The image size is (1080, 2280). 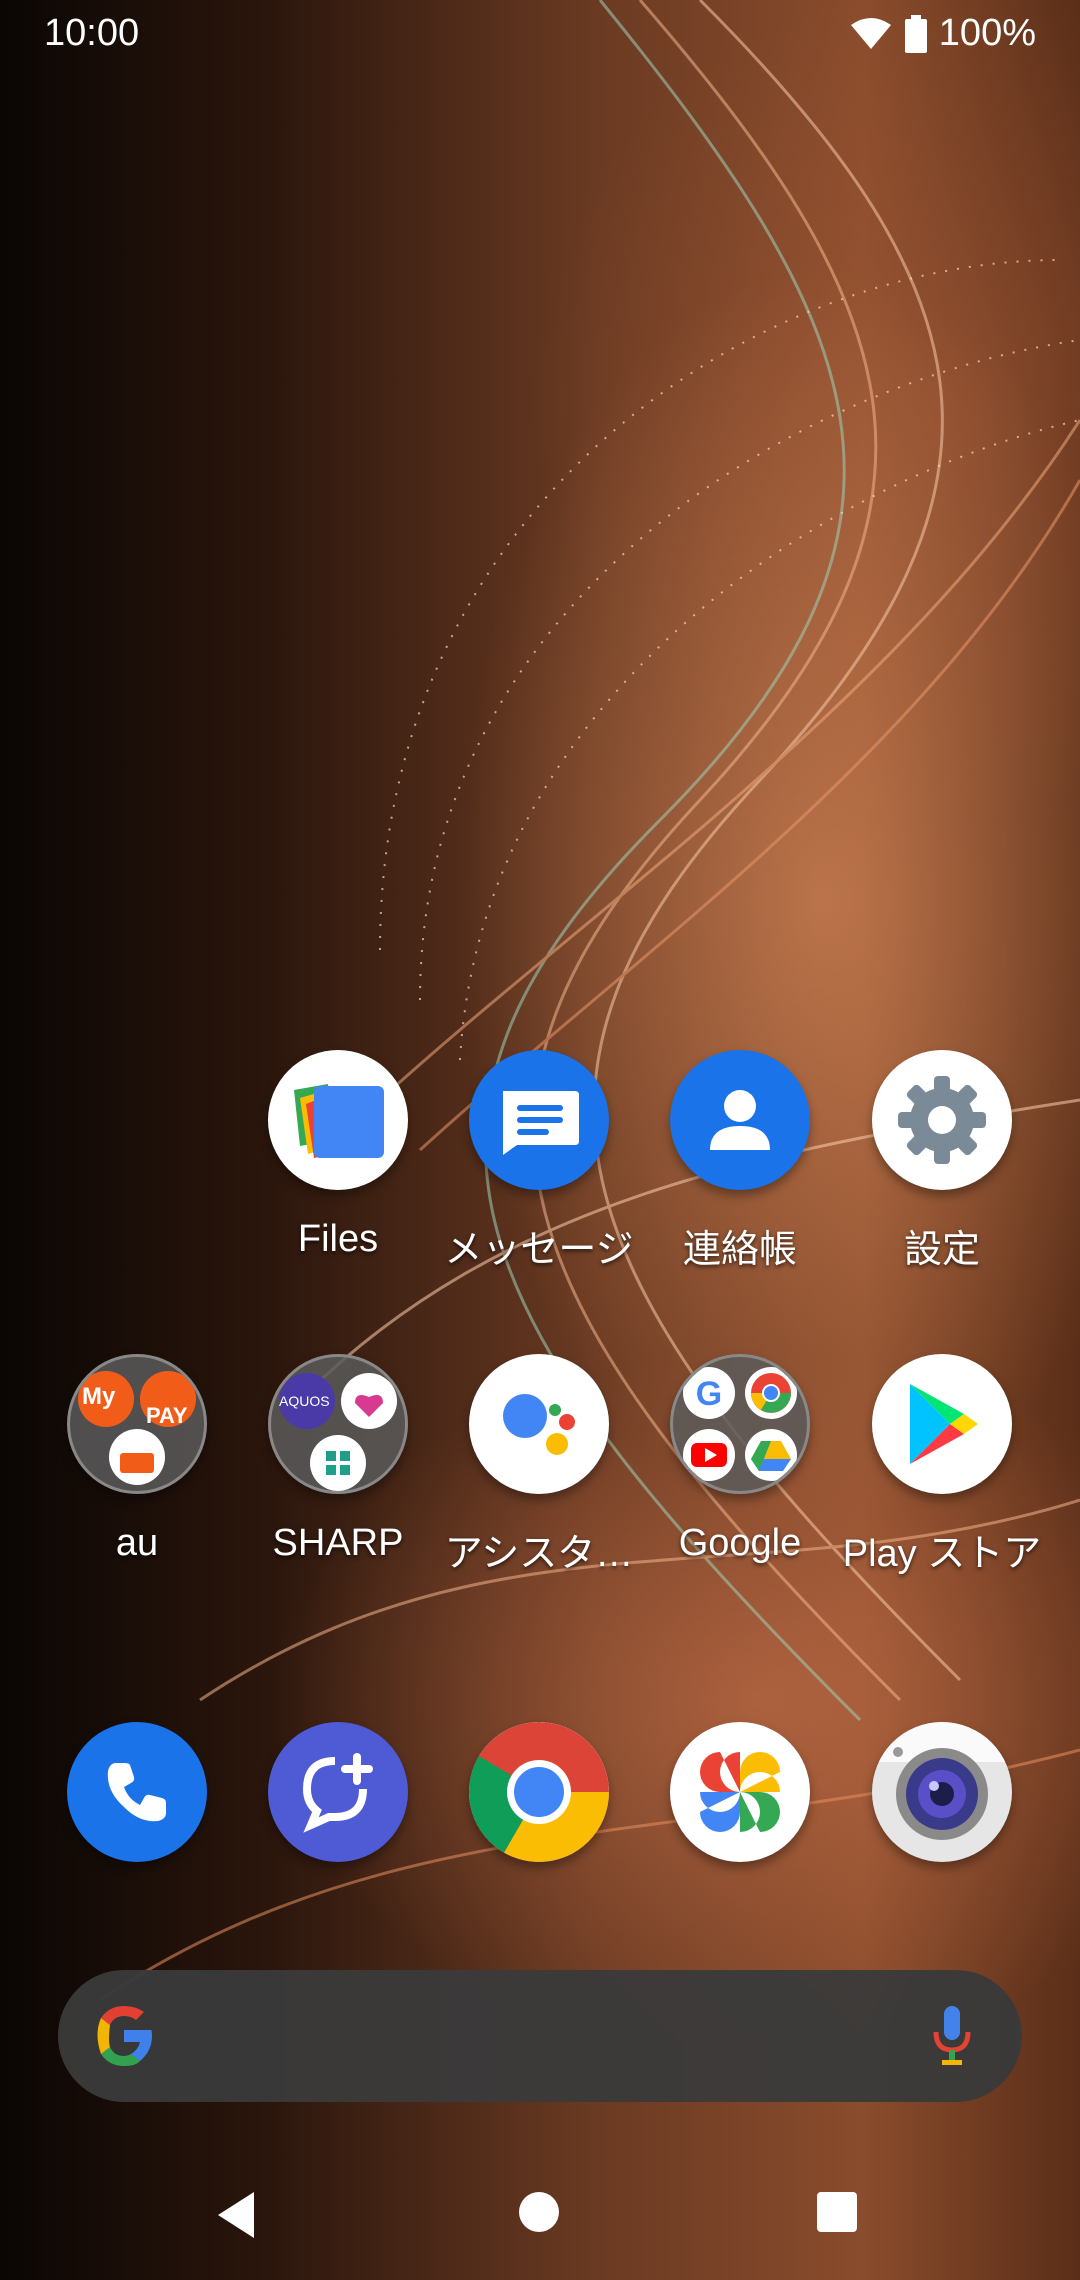 I want to click on au-my-label: My, so click(x=99, y=1396).